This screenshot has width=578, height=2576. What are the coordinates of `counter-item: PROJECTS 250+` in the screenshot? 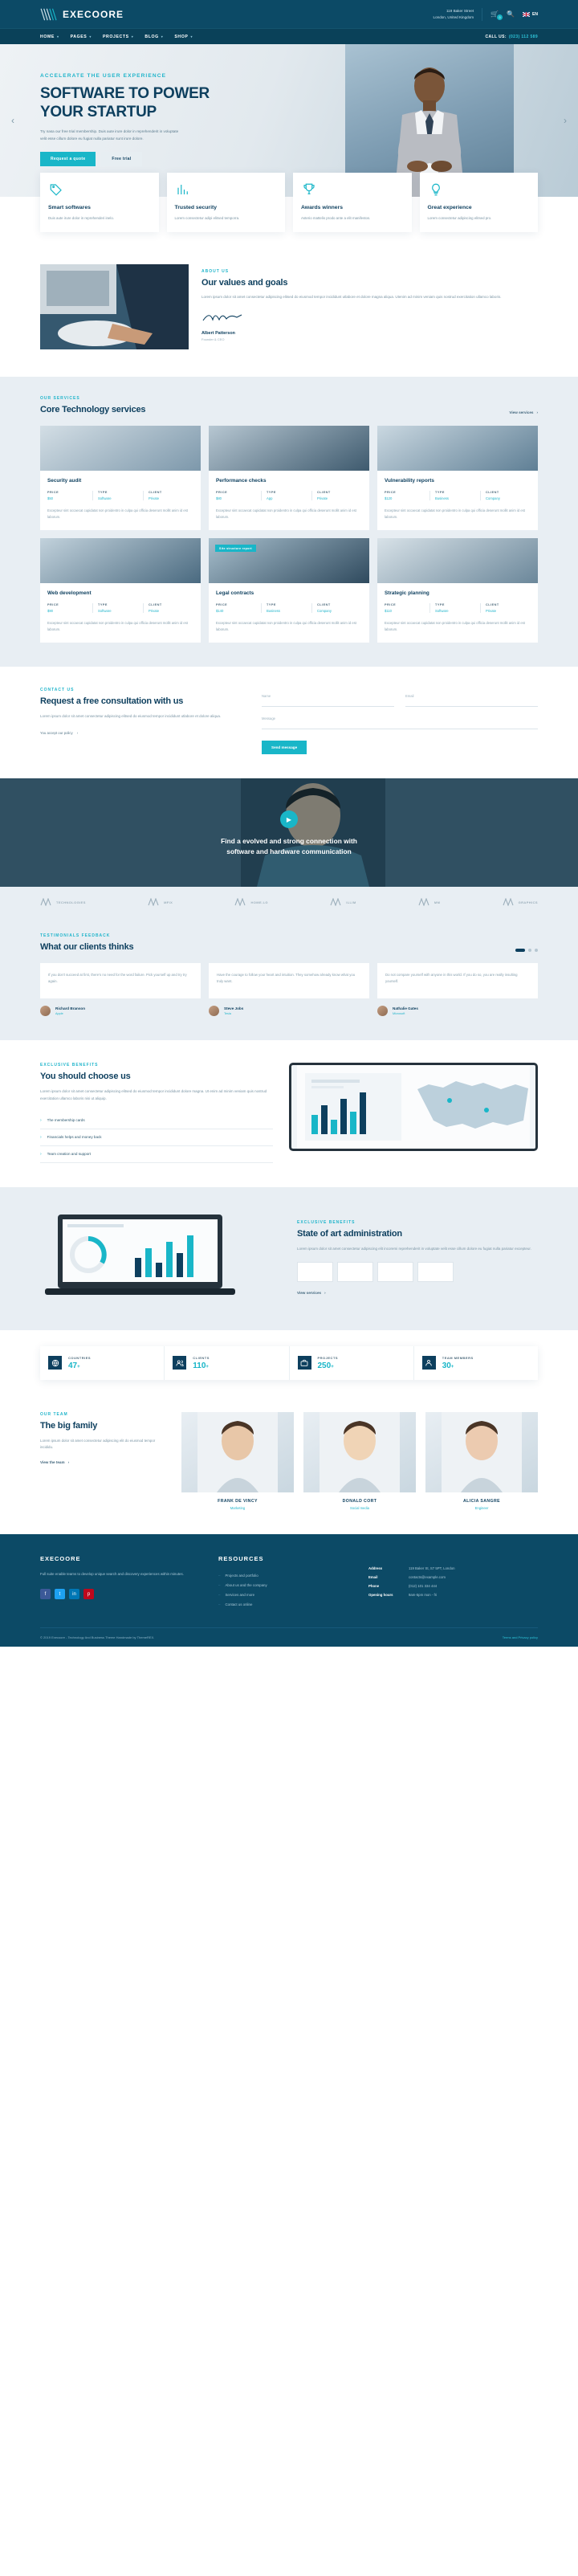 It's located at (350, 1362).